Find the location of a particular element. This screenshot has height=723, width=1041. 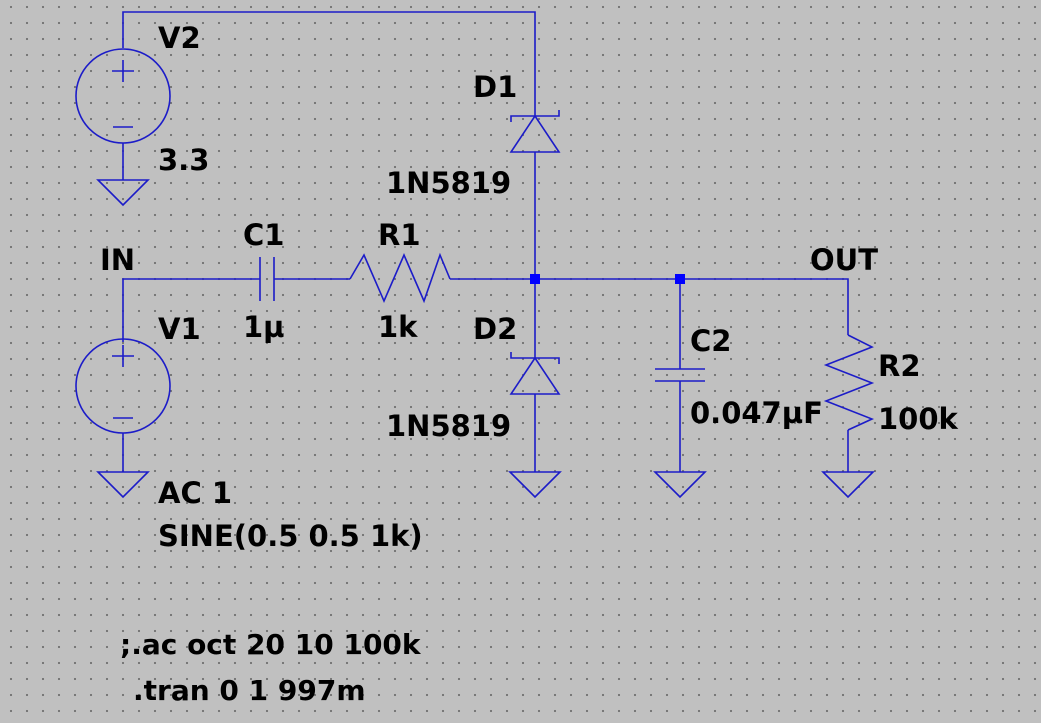

resistor-r2 is located at coordinates (849, 382).